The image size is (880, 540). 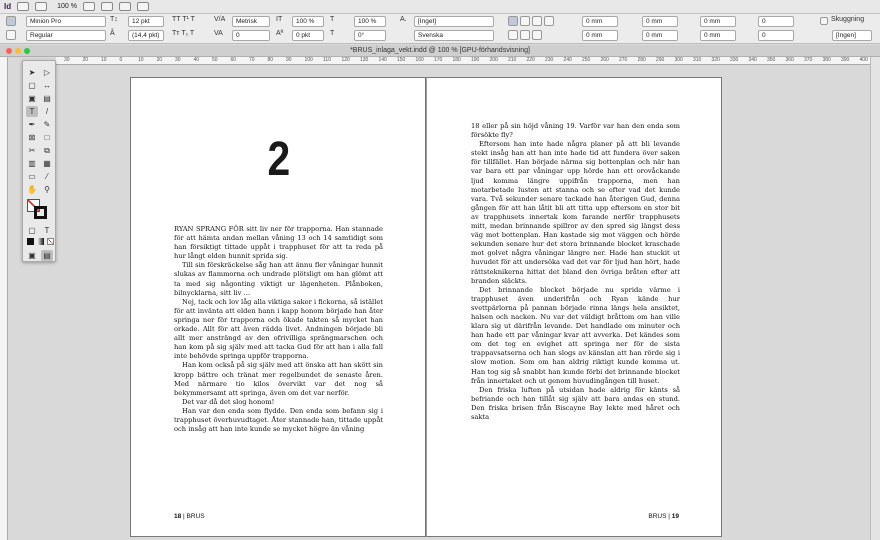 I want to click on apply-none-icon, so click(x=50, y=241).